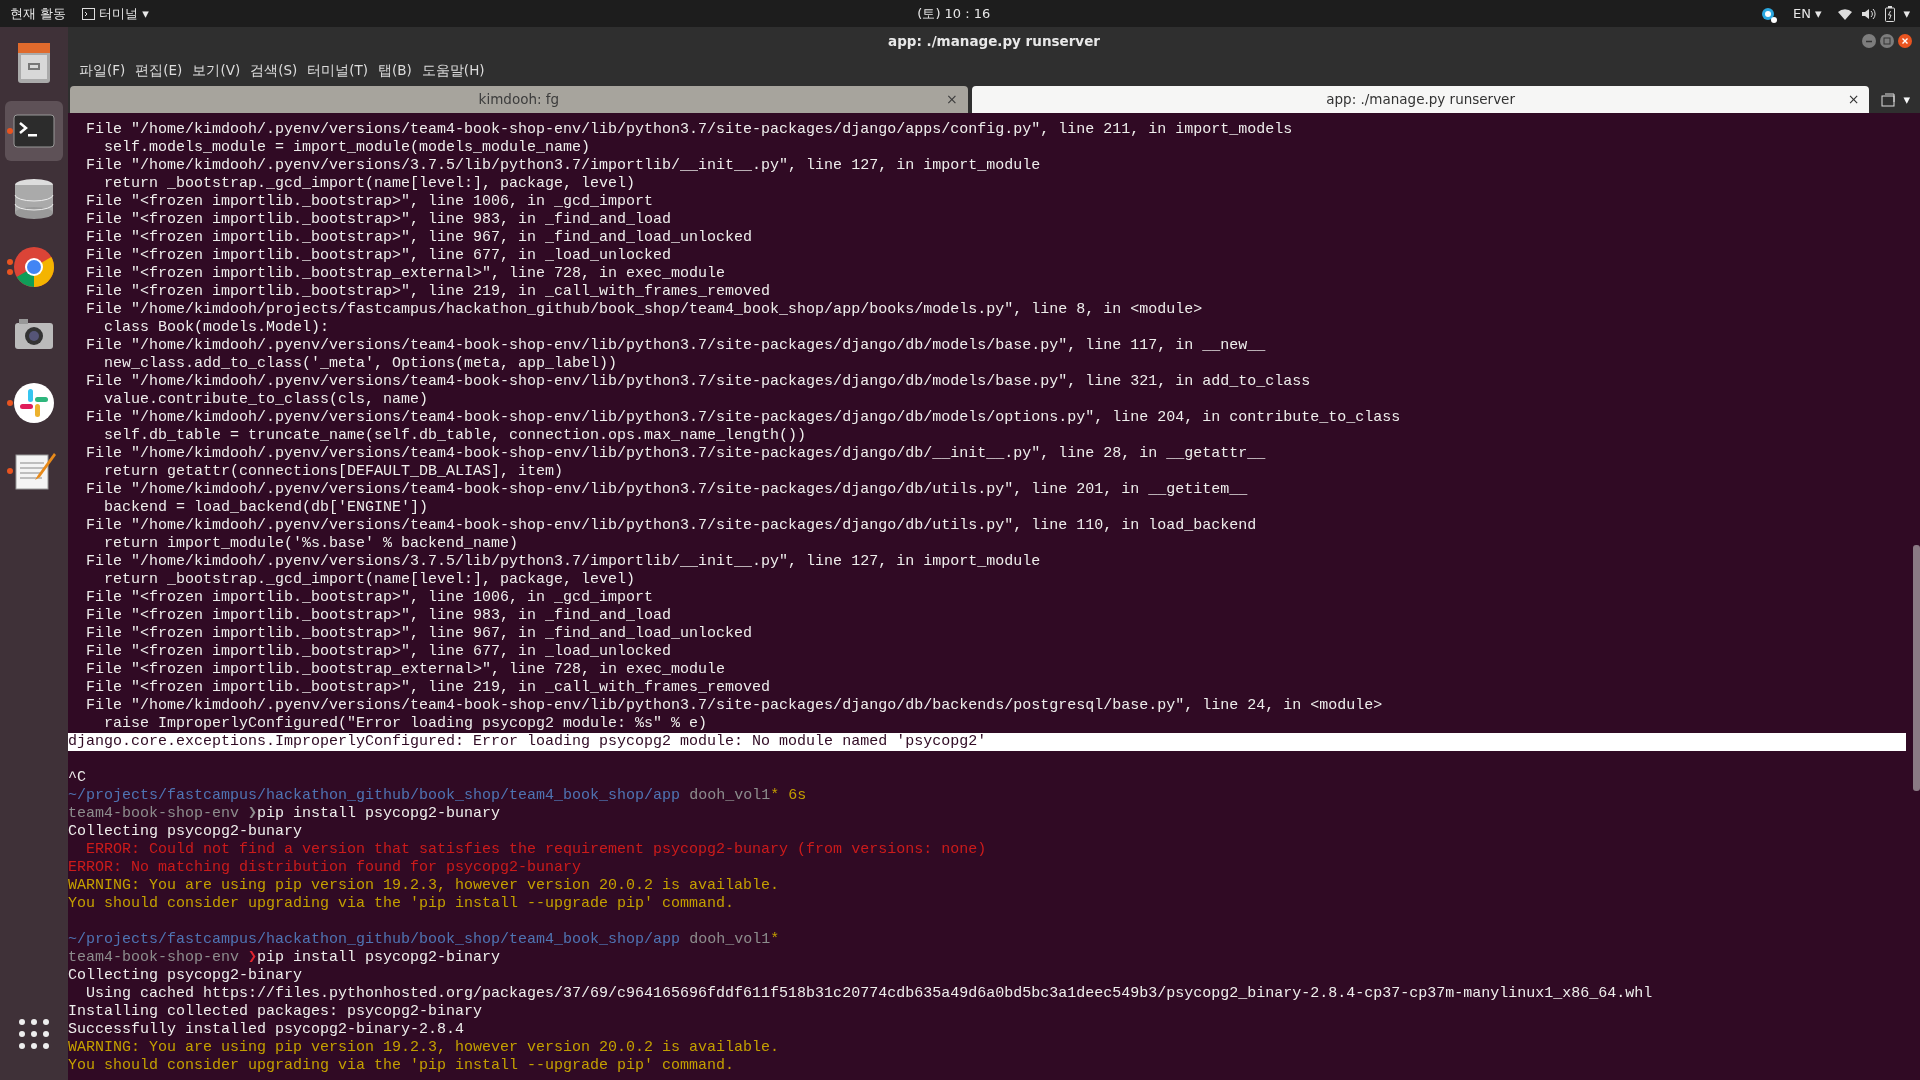 The image size is (1920, 1080). What do you see at coordinates (797, 796) in the screenshot?
I see `command-duration: 6s` at bounding box center [797, 796].